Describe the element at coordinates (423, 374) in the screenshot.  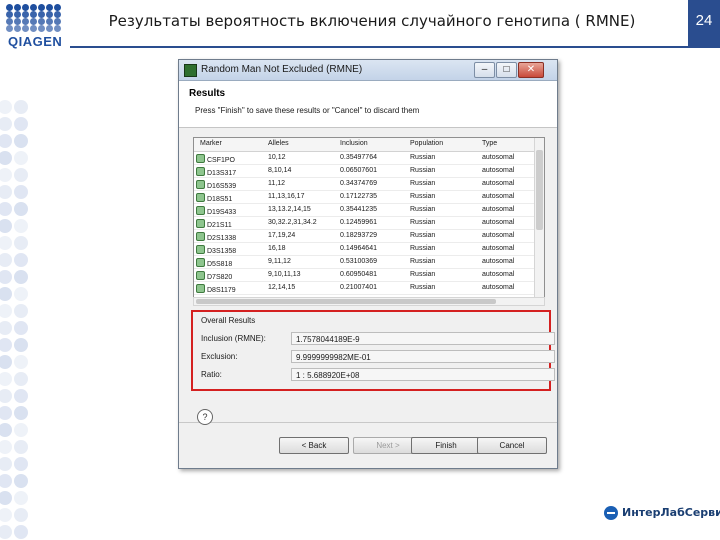
I see `ratio-value-field: 1 : 5.688920E+08` at that location.